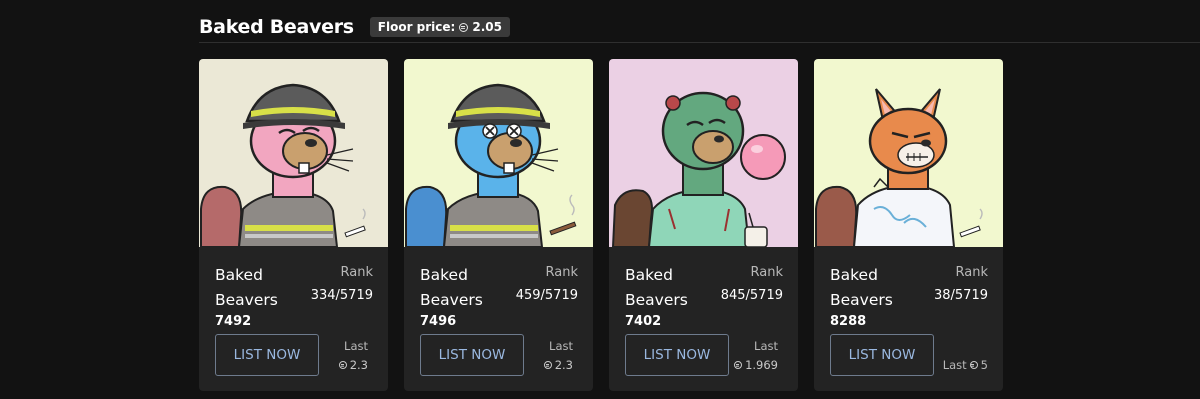 Image resolution: width=1200 pixels, height=399 pixels. Describe the element at coordinates (848, 321) in the screenshot. I see `nft-id: 8288` at that location.